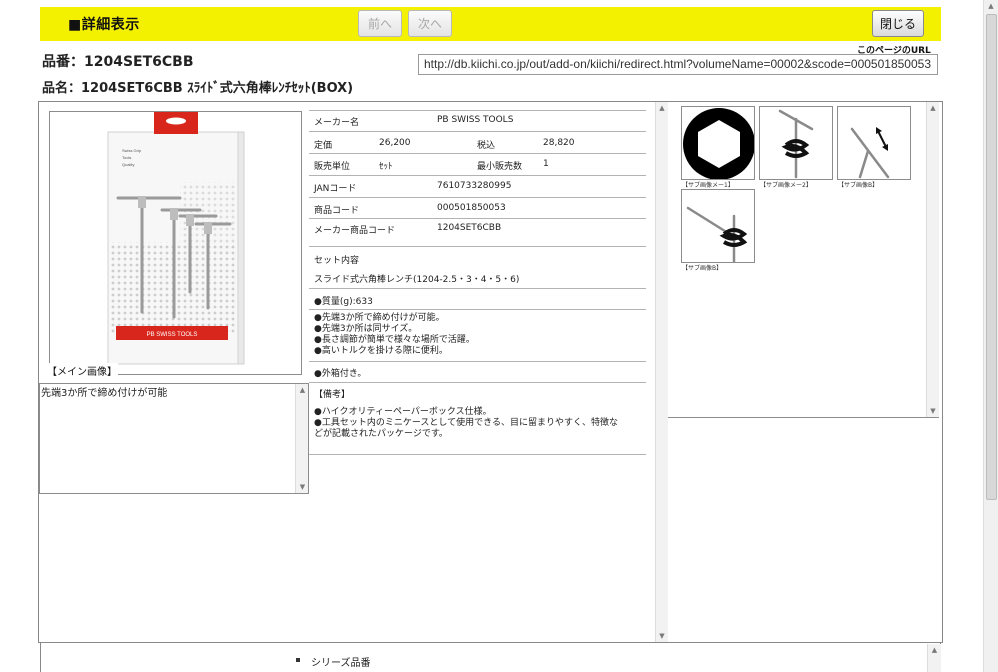  Describe the element at coordinates (380, 23) in the screenshot. I see `prev-button: 前へ` at that location.